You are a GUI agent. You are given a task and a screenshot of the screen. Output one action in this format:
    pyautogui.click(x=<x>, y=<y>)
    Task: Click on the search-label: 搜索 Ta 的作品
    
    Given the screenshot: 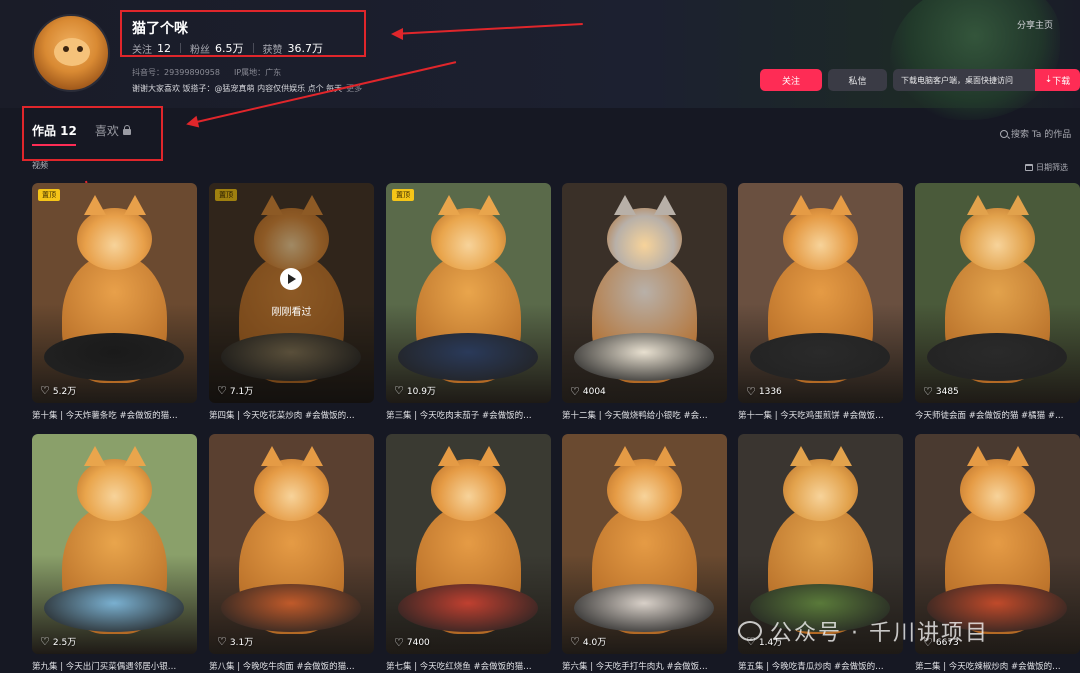 What is the action you would take?
    pyautogui.click(x=1041, y=135)
    